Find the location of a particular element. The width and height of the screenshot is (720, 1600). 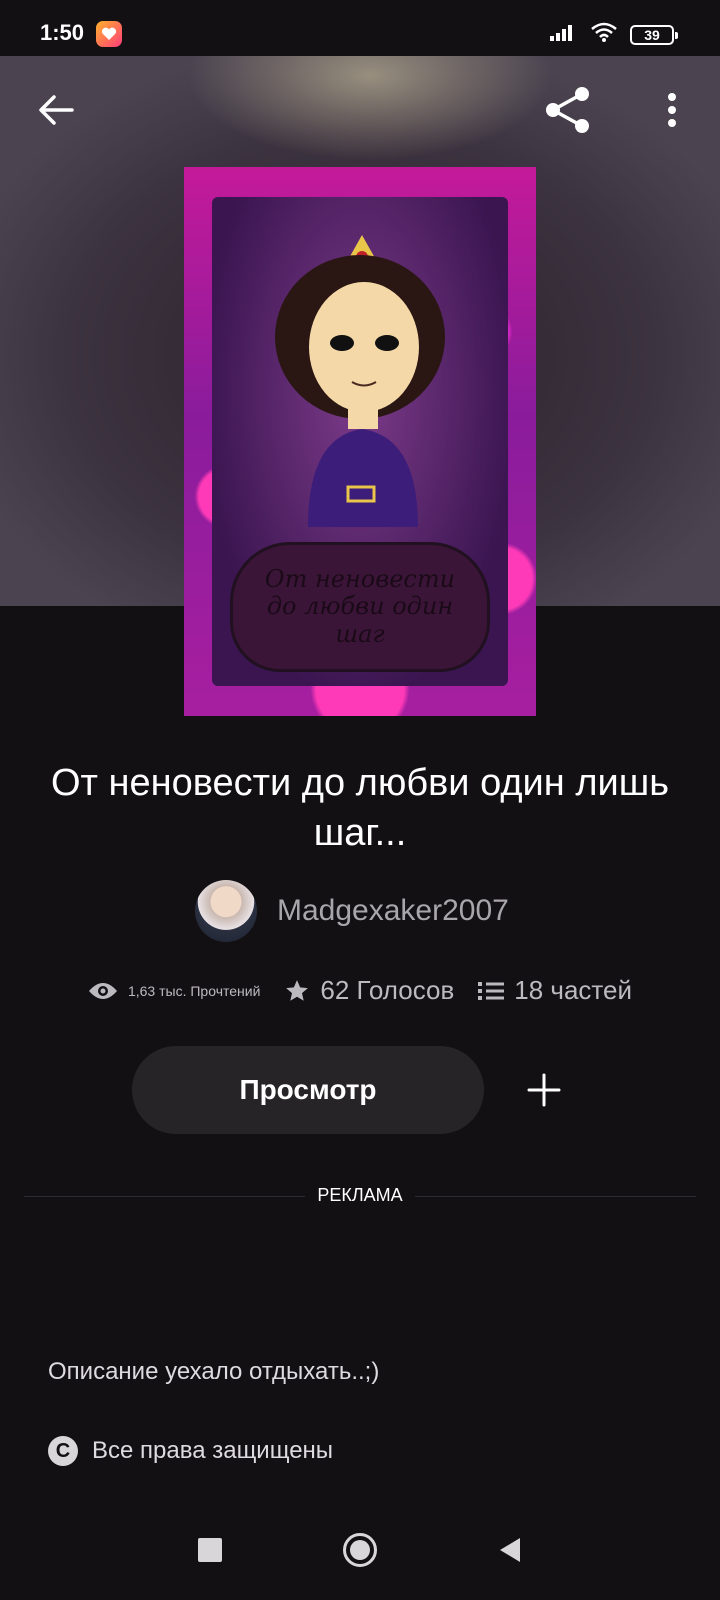

reads-stat: 1,63 тыс. Прочтений is located at coordinates (174, 991).